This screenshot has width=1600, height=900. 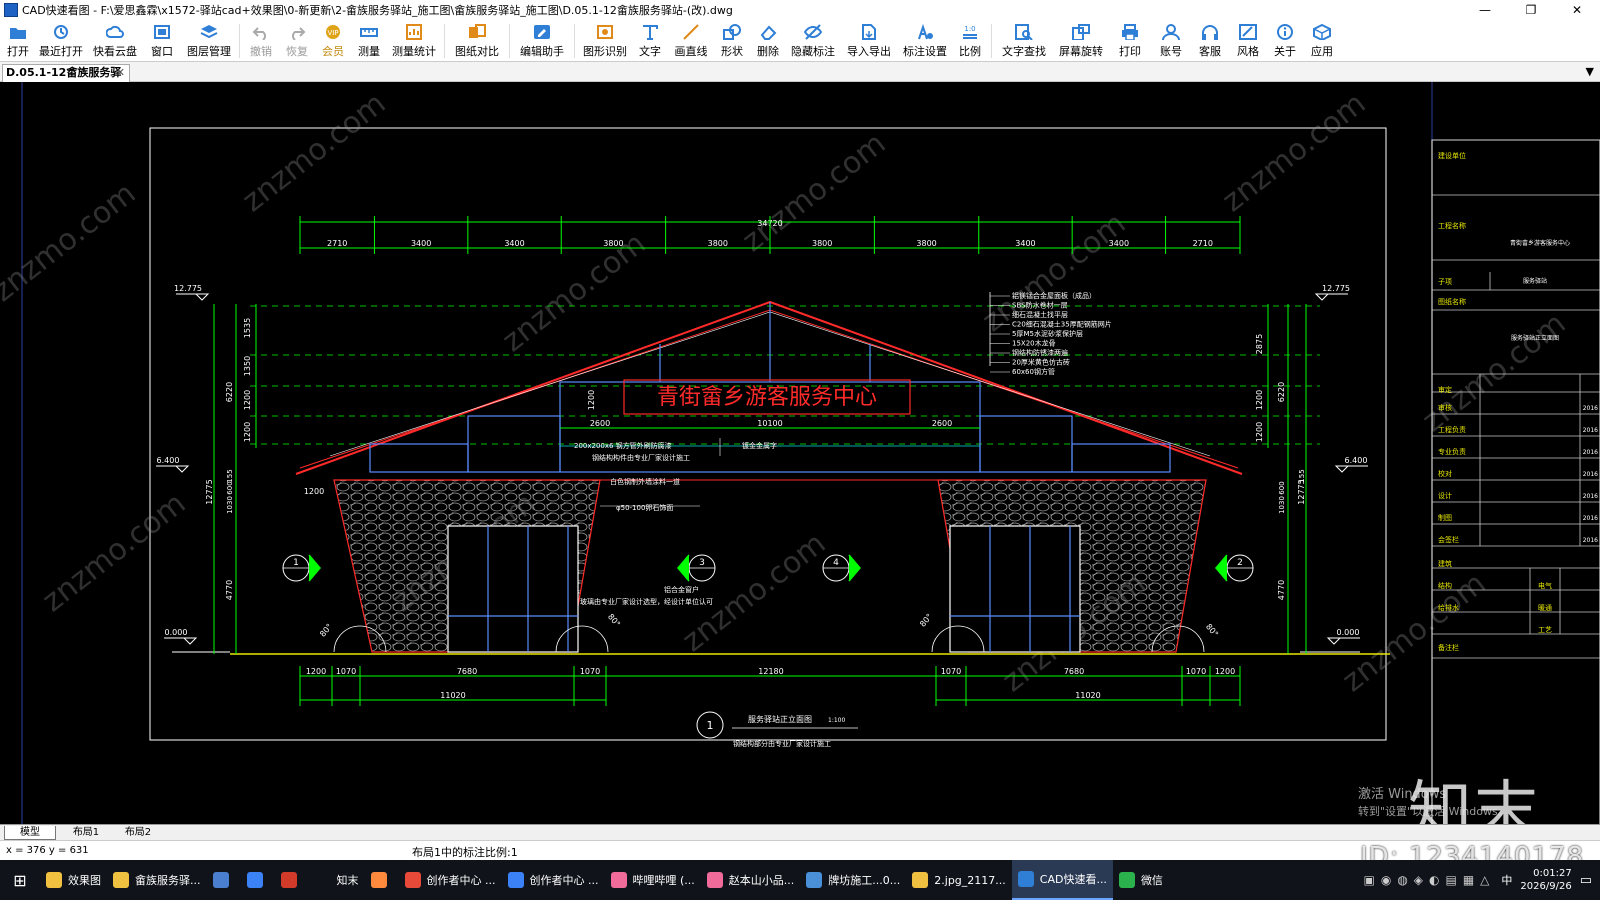 I want to click on rotate-screen-icon, so click(x=1081, y=32).